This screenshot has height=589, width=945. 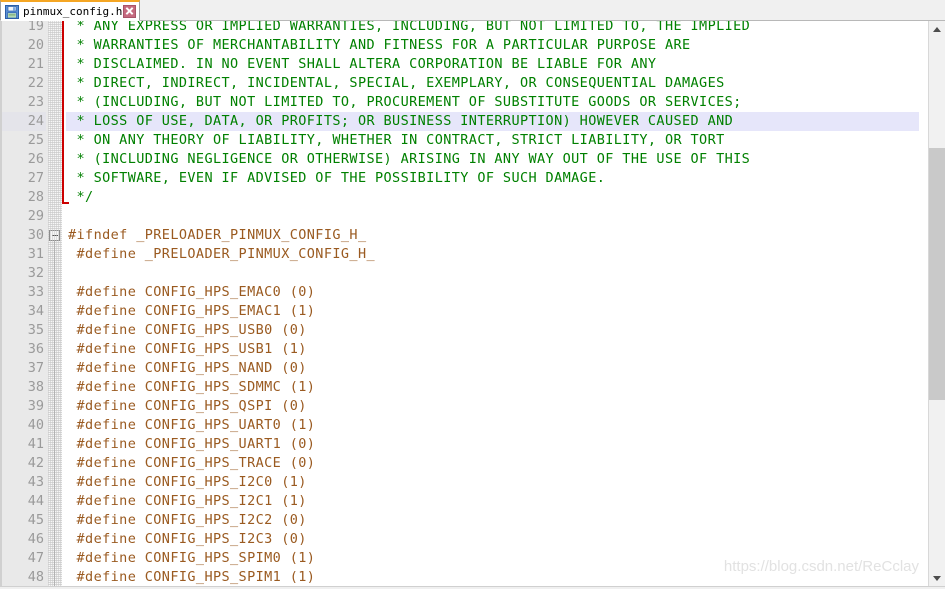 I want to click on line-number: 36, so click(x=35, y=349).